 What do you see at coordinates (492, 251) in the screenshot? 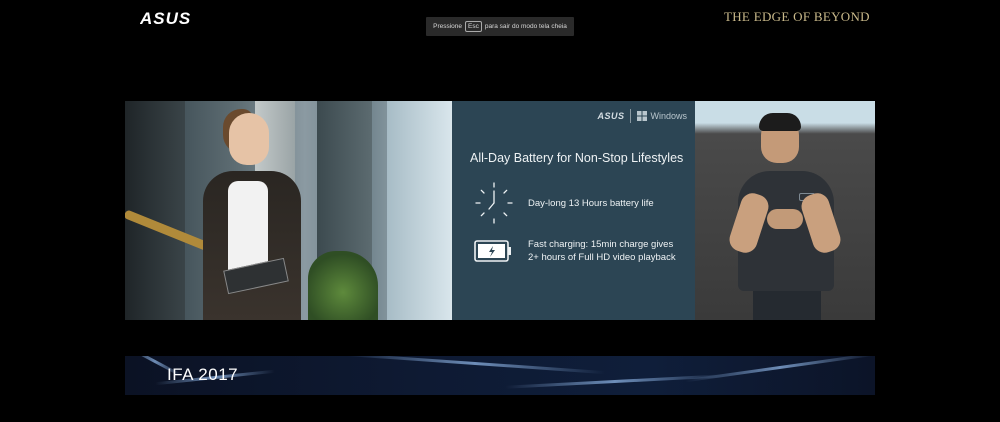
I see `battery-charging-icon` at bounding box center [492, 251].